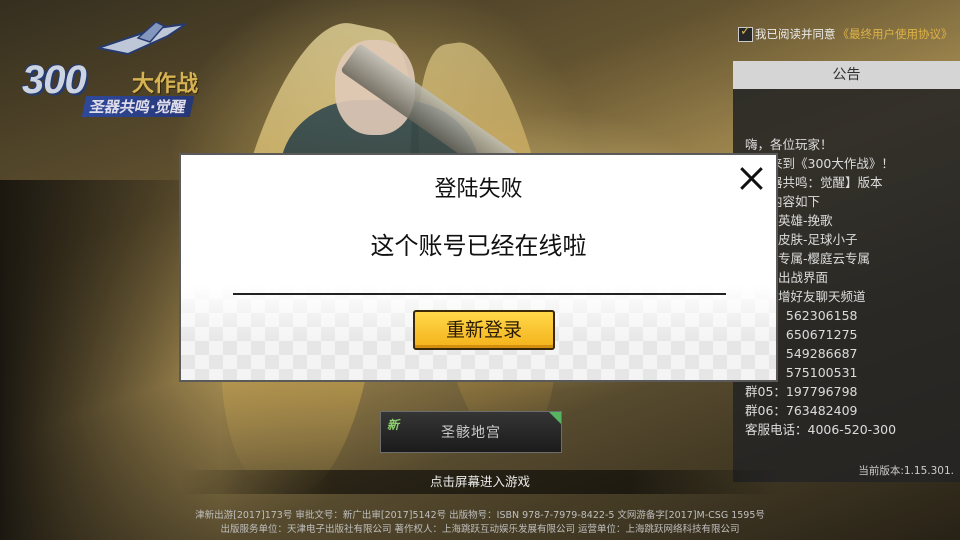 The width and height of the screenshot is (960, 540). Describe the element at coordinates (479, 294) in the screenshot. I see `dialog-divider` at that location.